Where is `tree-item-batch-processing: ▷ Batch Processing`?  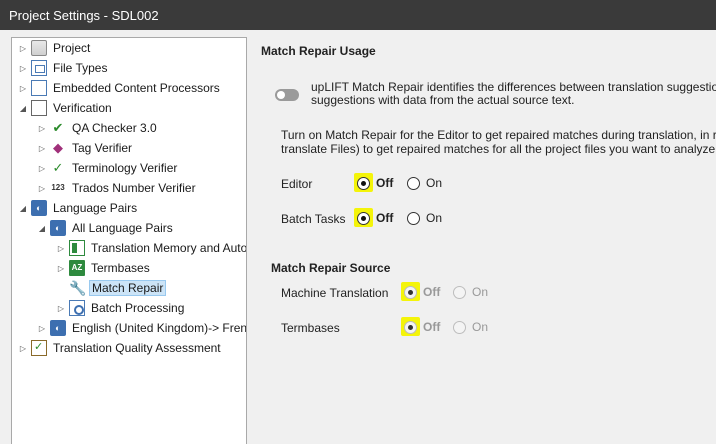 tree-item-batch-processing: ▷ Batch Processing is located at coordinates (121, 308).